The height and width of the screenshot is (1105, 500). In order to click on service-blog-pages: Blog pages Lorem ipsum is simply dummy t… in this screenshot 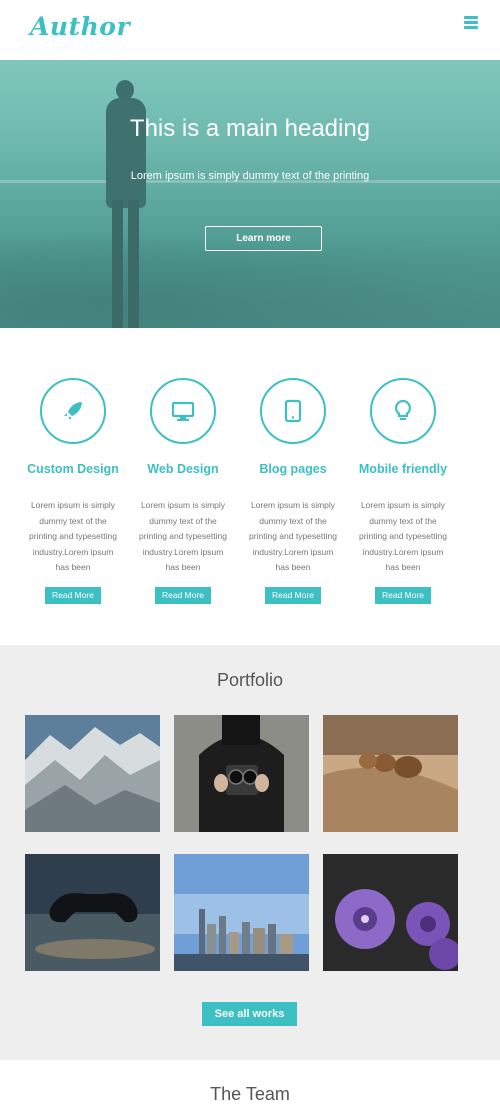, I will do `click(293, 491)`.